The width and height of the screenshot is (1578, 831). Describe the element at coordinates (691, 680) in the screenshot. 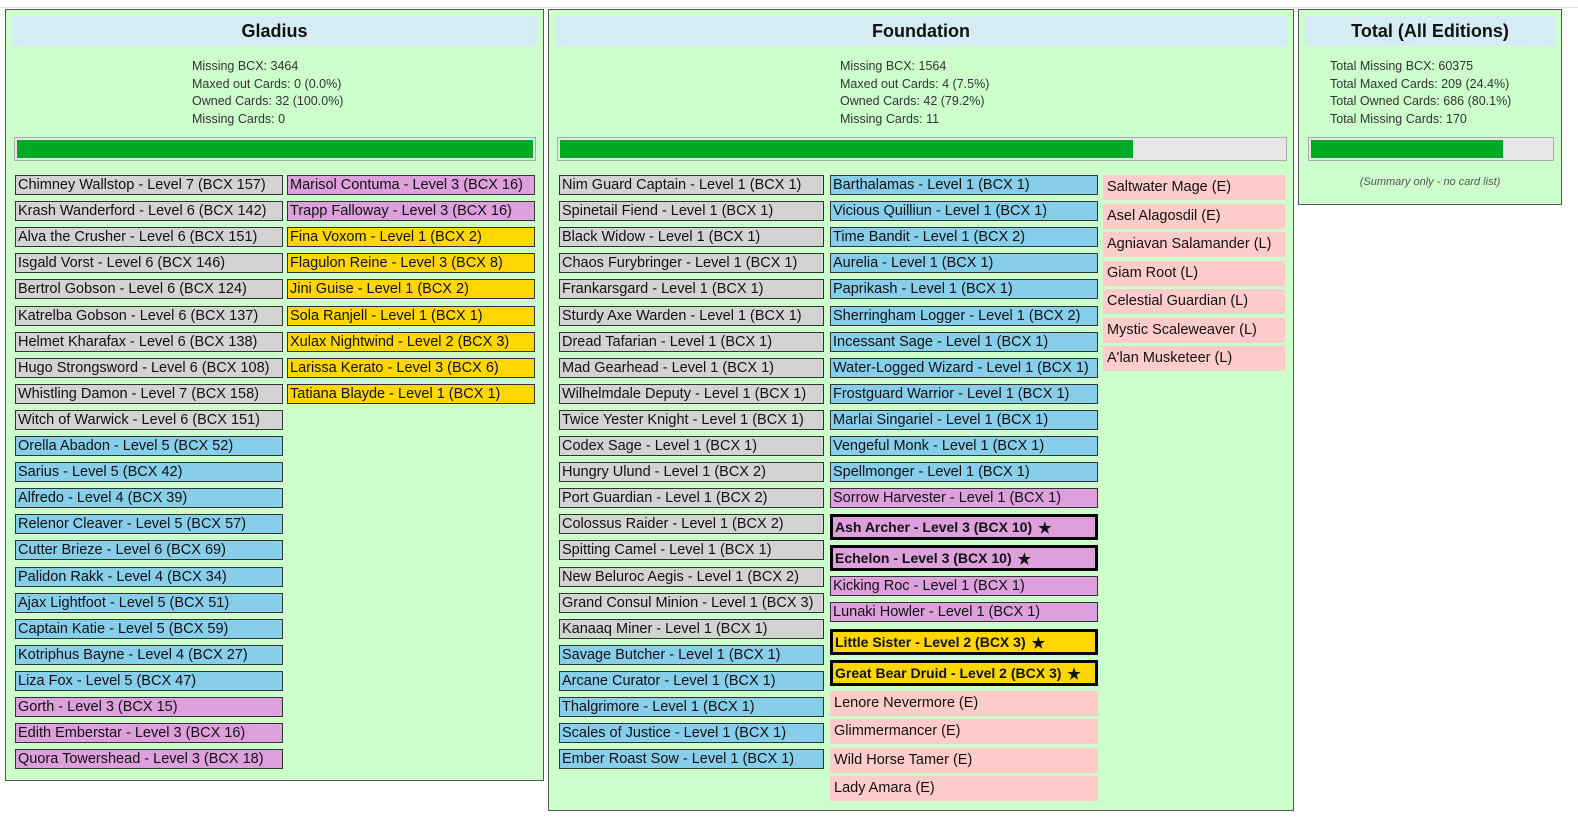

I see `card-arcane-curator: Arcane Curator - Level 1 (BCX 1)` at that location.